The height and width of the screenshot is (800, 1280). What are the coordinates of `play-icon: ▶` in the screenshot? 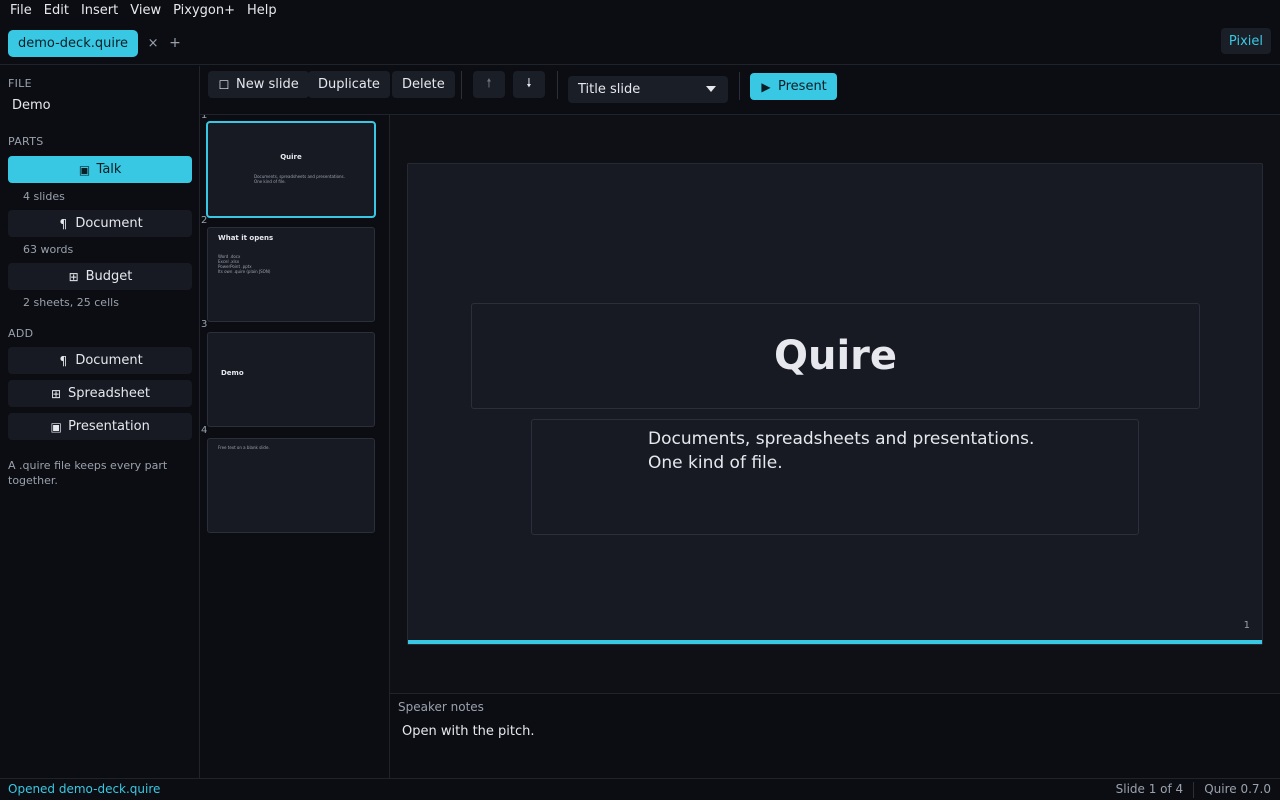 It's located at (766, 86).